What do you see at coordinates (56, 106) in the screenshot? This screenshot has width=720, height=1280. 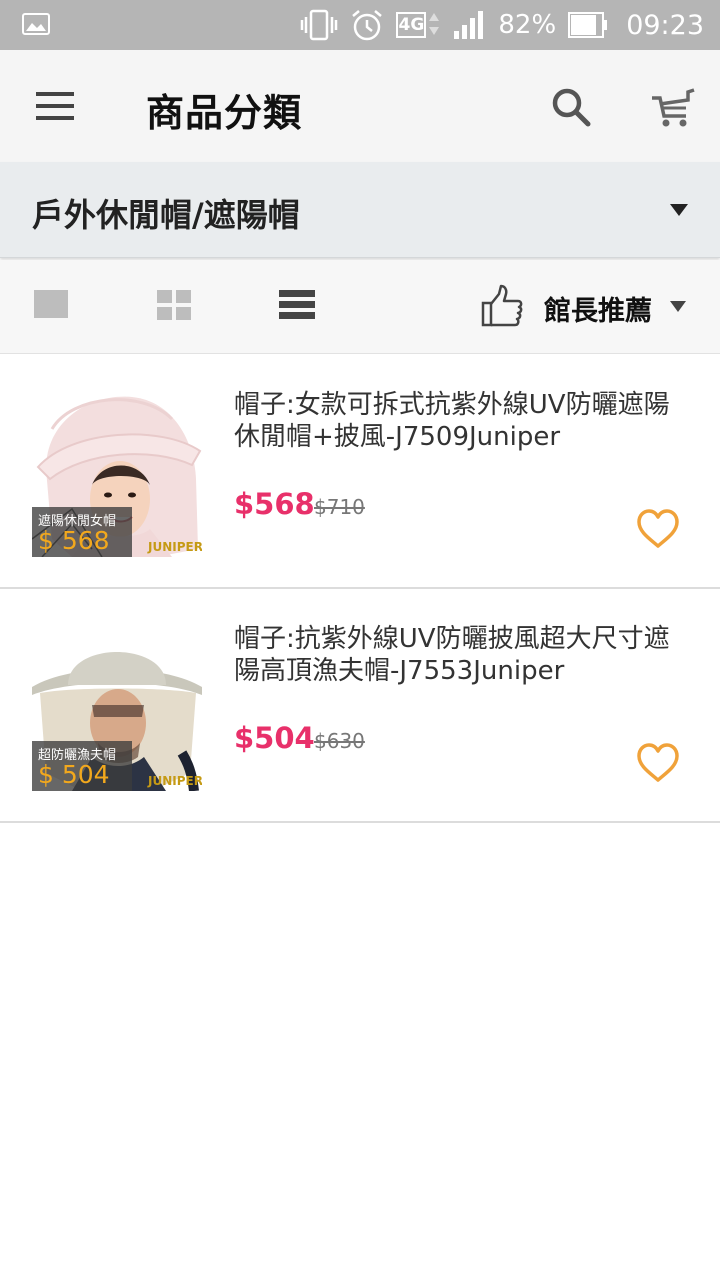 I see `menu-icon` at bounding box center [56, 106].